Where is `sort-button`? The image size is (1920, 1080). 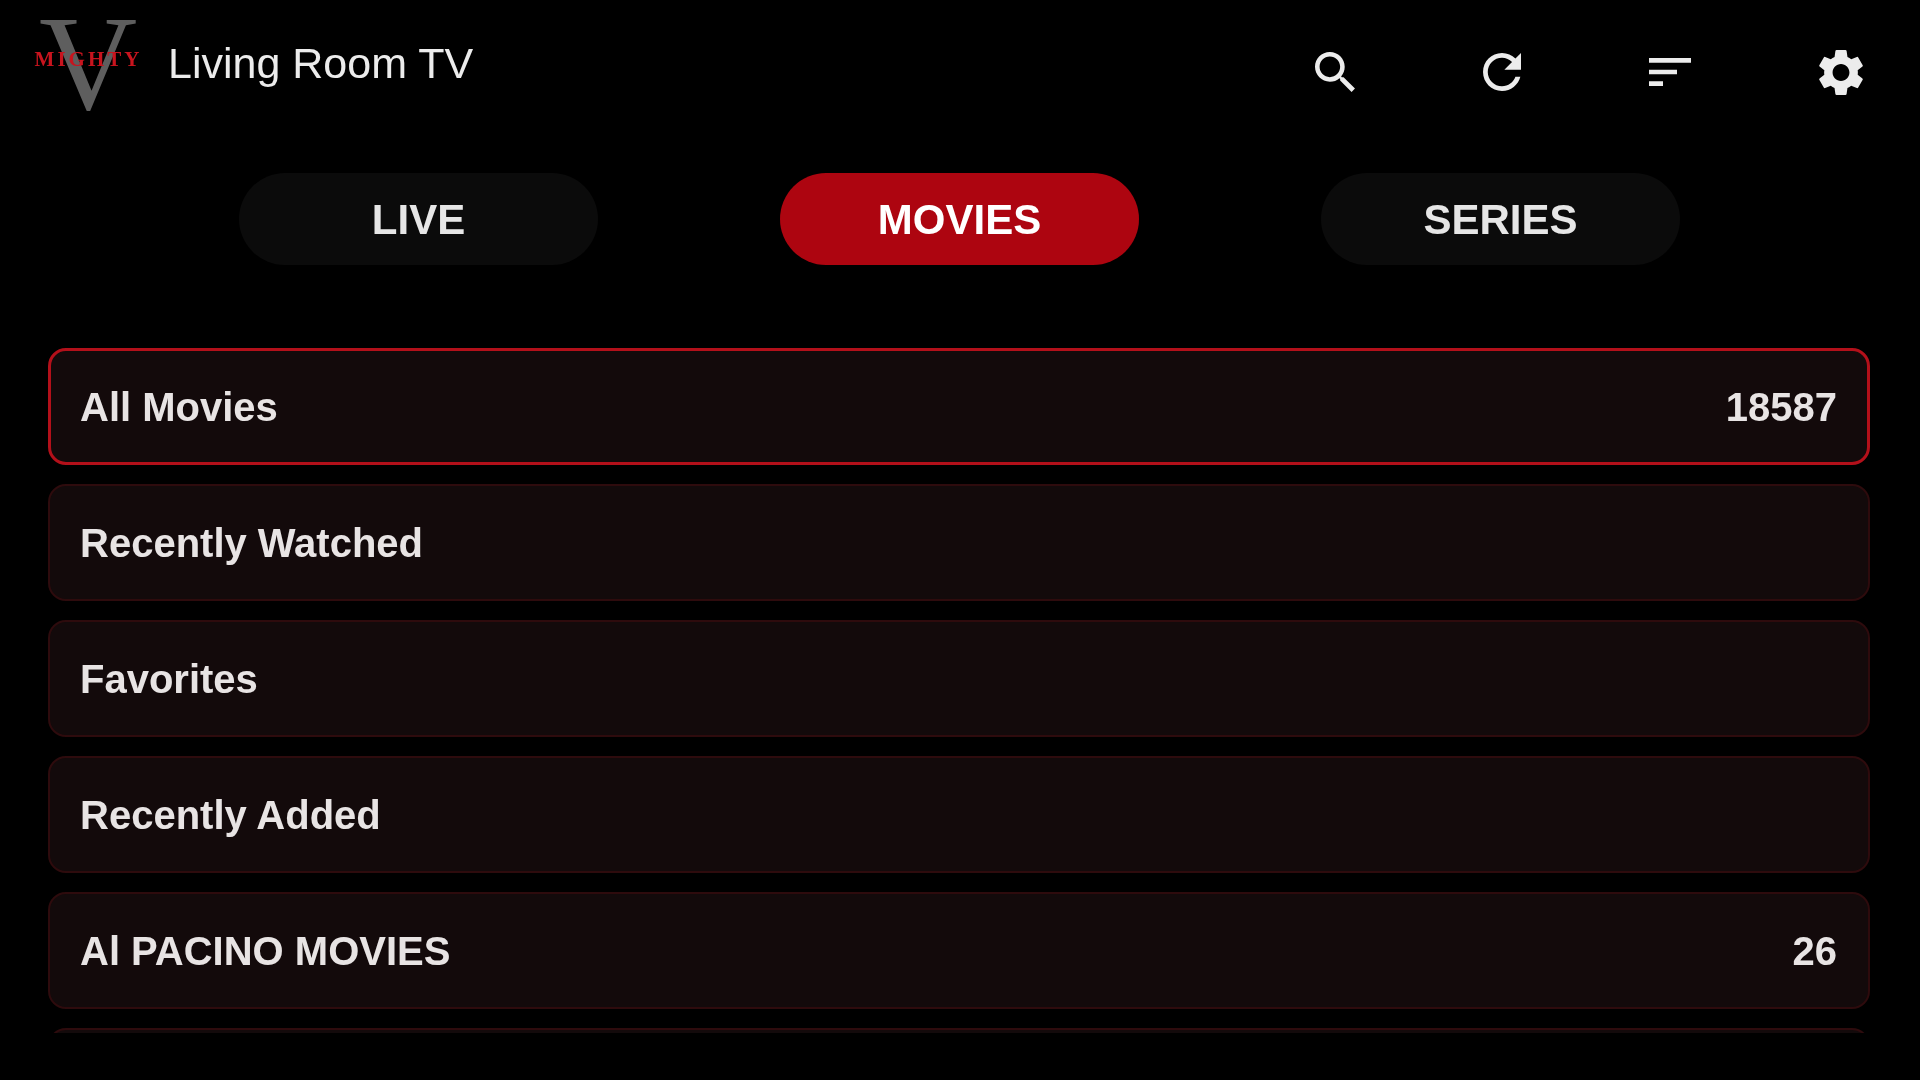 sort-button is located at coordinates (1670, 72).